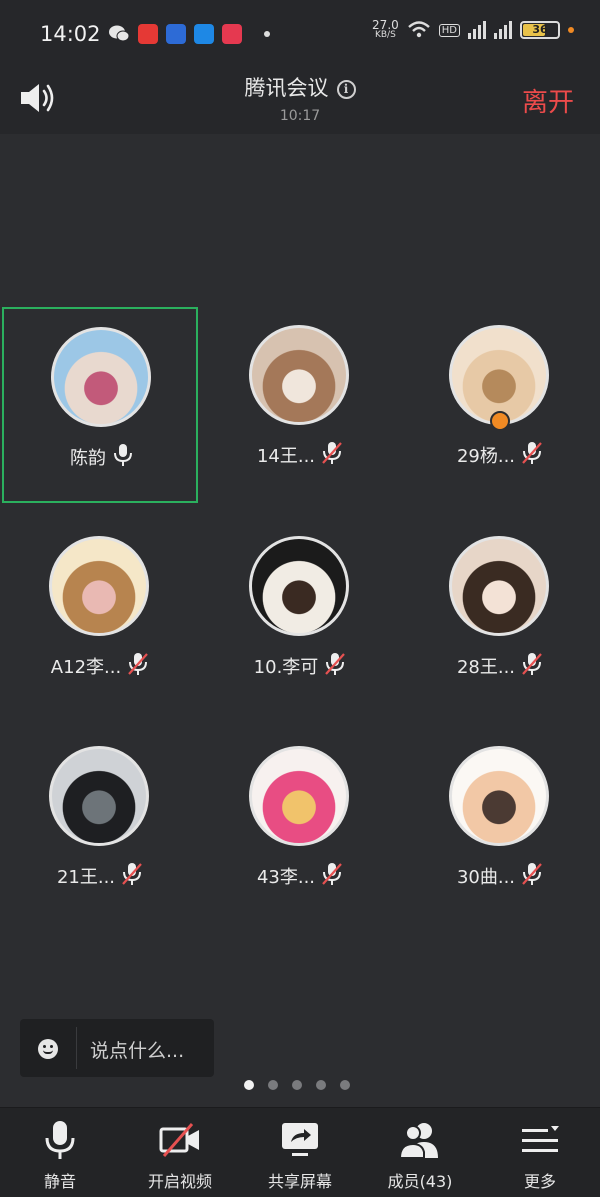 This screenshot has width=600, height=1197. Describe the element at coordinates (189, 34) in the screenshot. I see `notification-icons` at that location.